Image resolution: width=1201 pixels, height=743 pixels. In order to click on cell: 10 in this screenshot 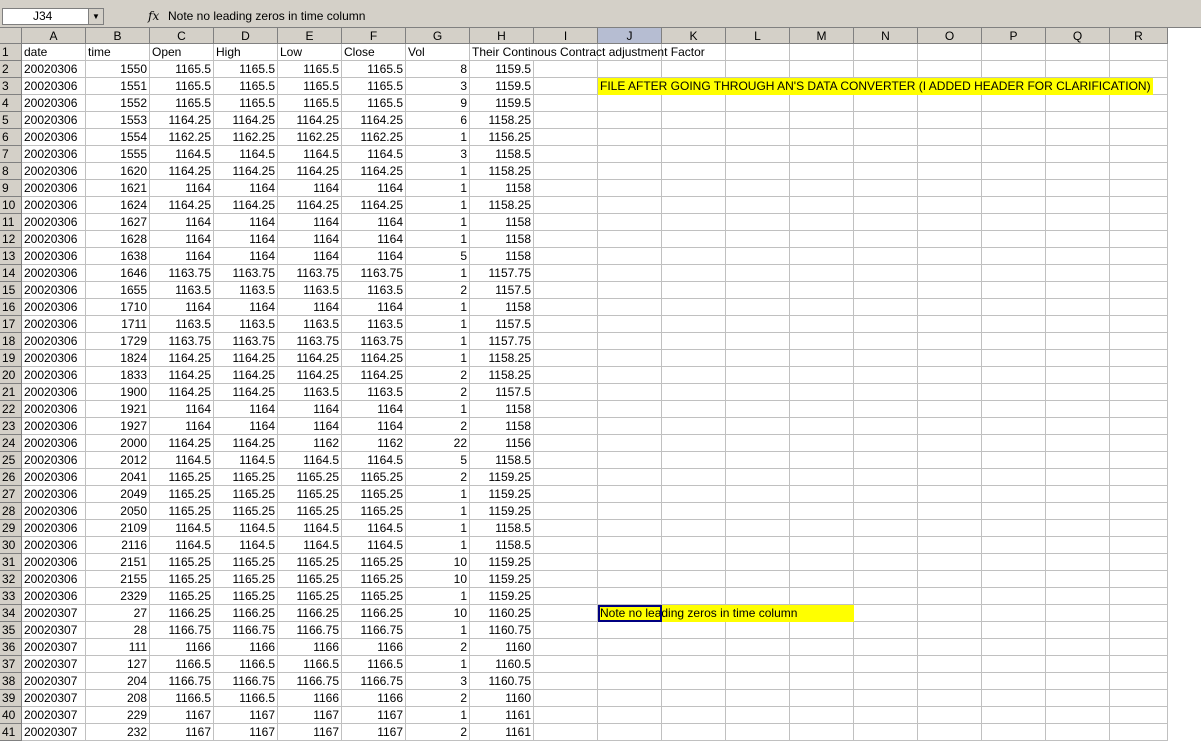, I will do `click(438, 562)`.